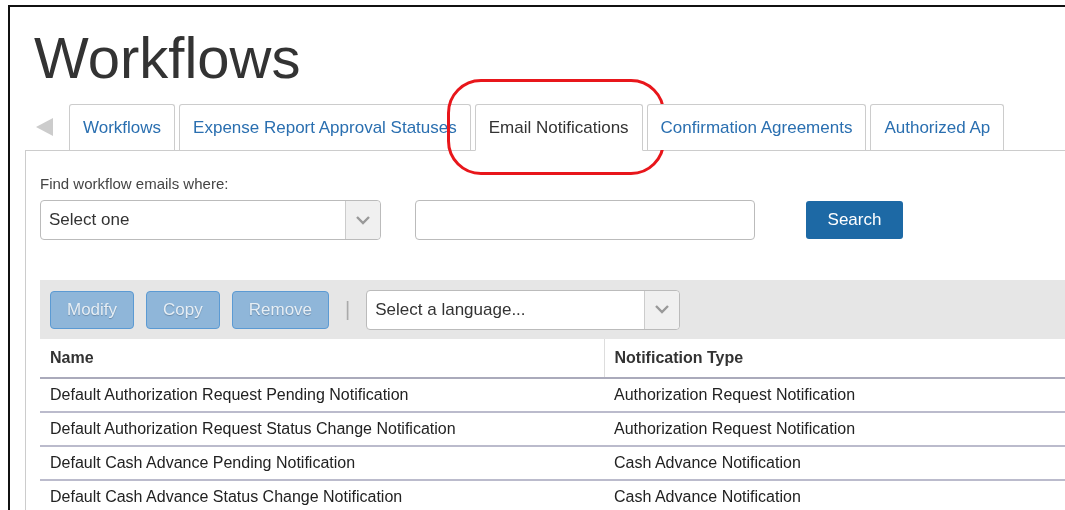 Image resolution: width=1065 pixels, height=510 pixels. I want to click on tab: Email Notifications, so click(558, 127).